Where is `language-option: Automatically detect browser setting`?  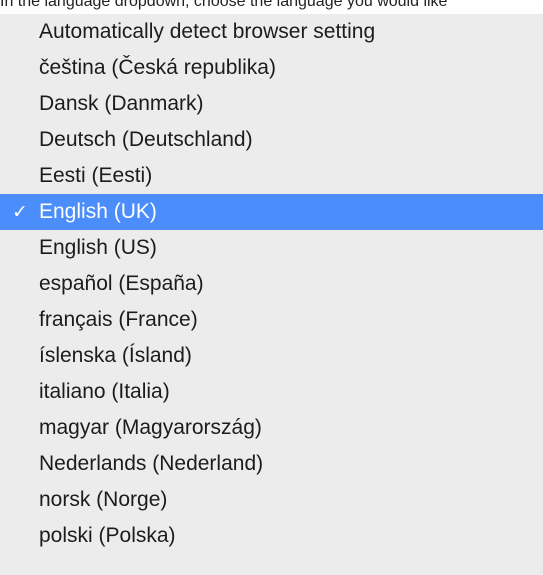
language-option: Automatically detect browser setting is located at coordinates (271, 32).